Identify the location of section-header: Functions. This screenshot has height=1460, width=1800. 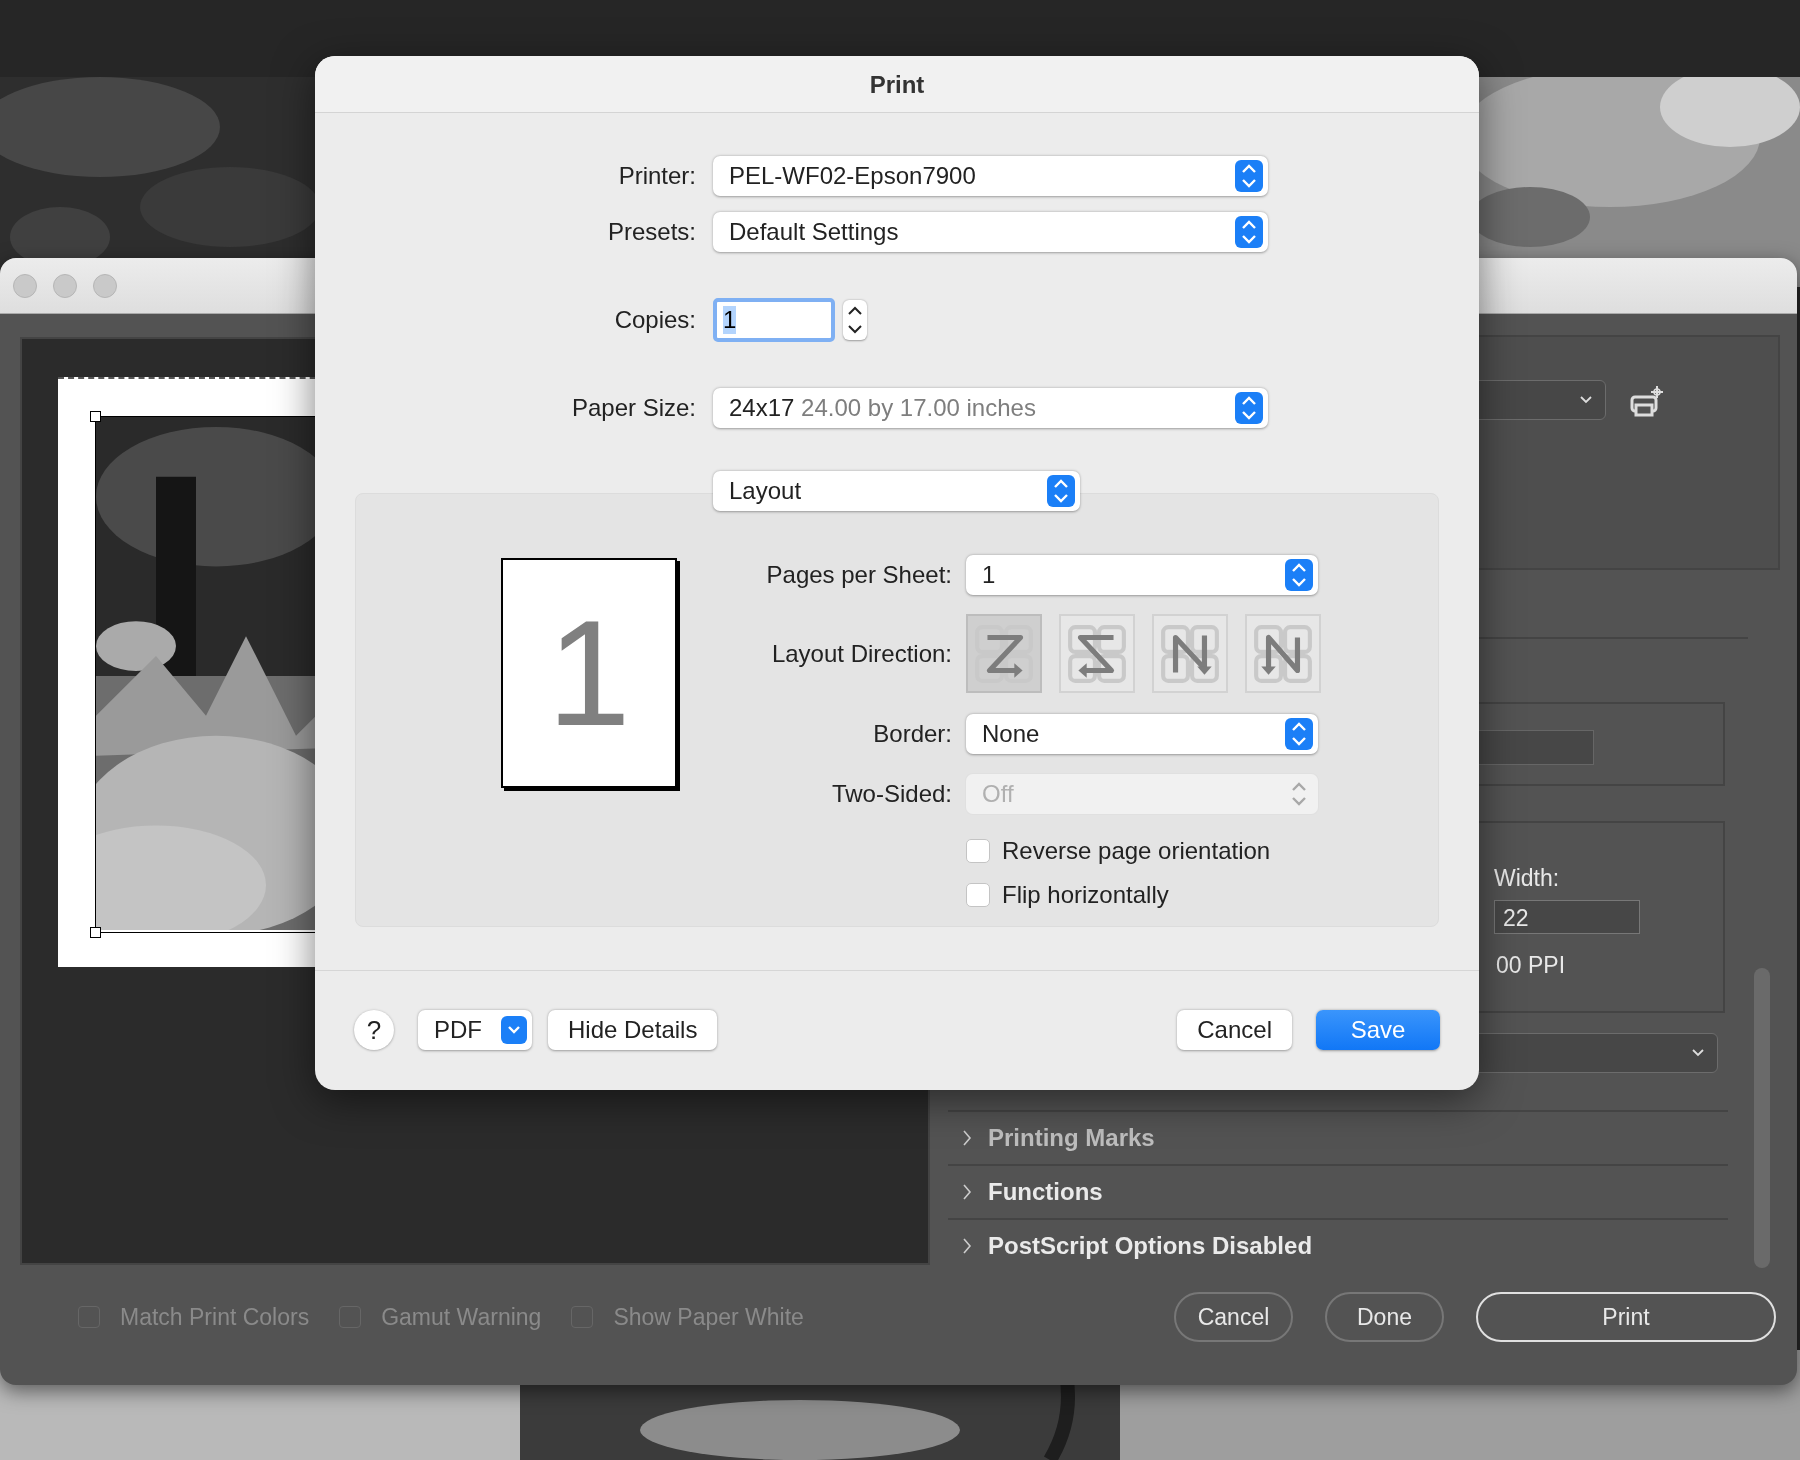
(1338, 1191).